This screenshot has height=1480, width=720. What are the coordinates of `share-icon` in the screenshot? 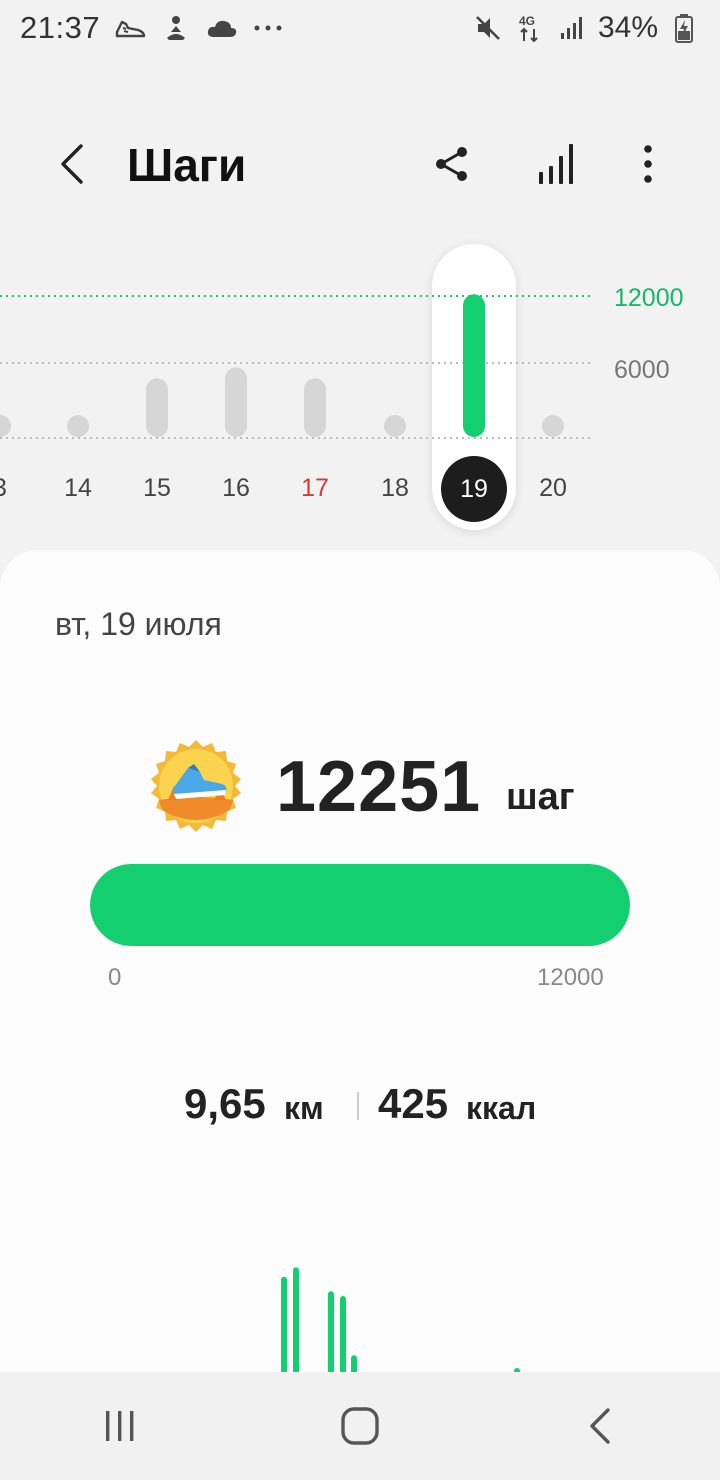 It's located at (451, 164).